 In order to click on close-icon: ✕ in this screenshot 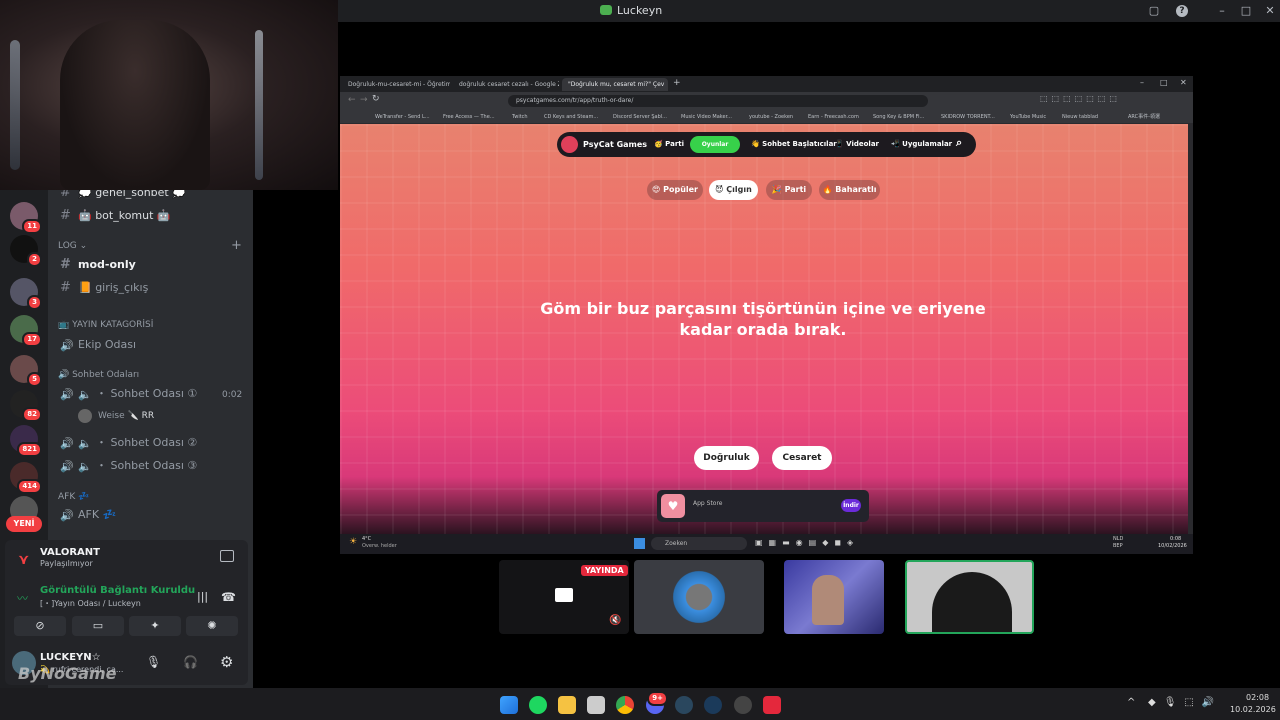, I will do `click(1183, 82)`.